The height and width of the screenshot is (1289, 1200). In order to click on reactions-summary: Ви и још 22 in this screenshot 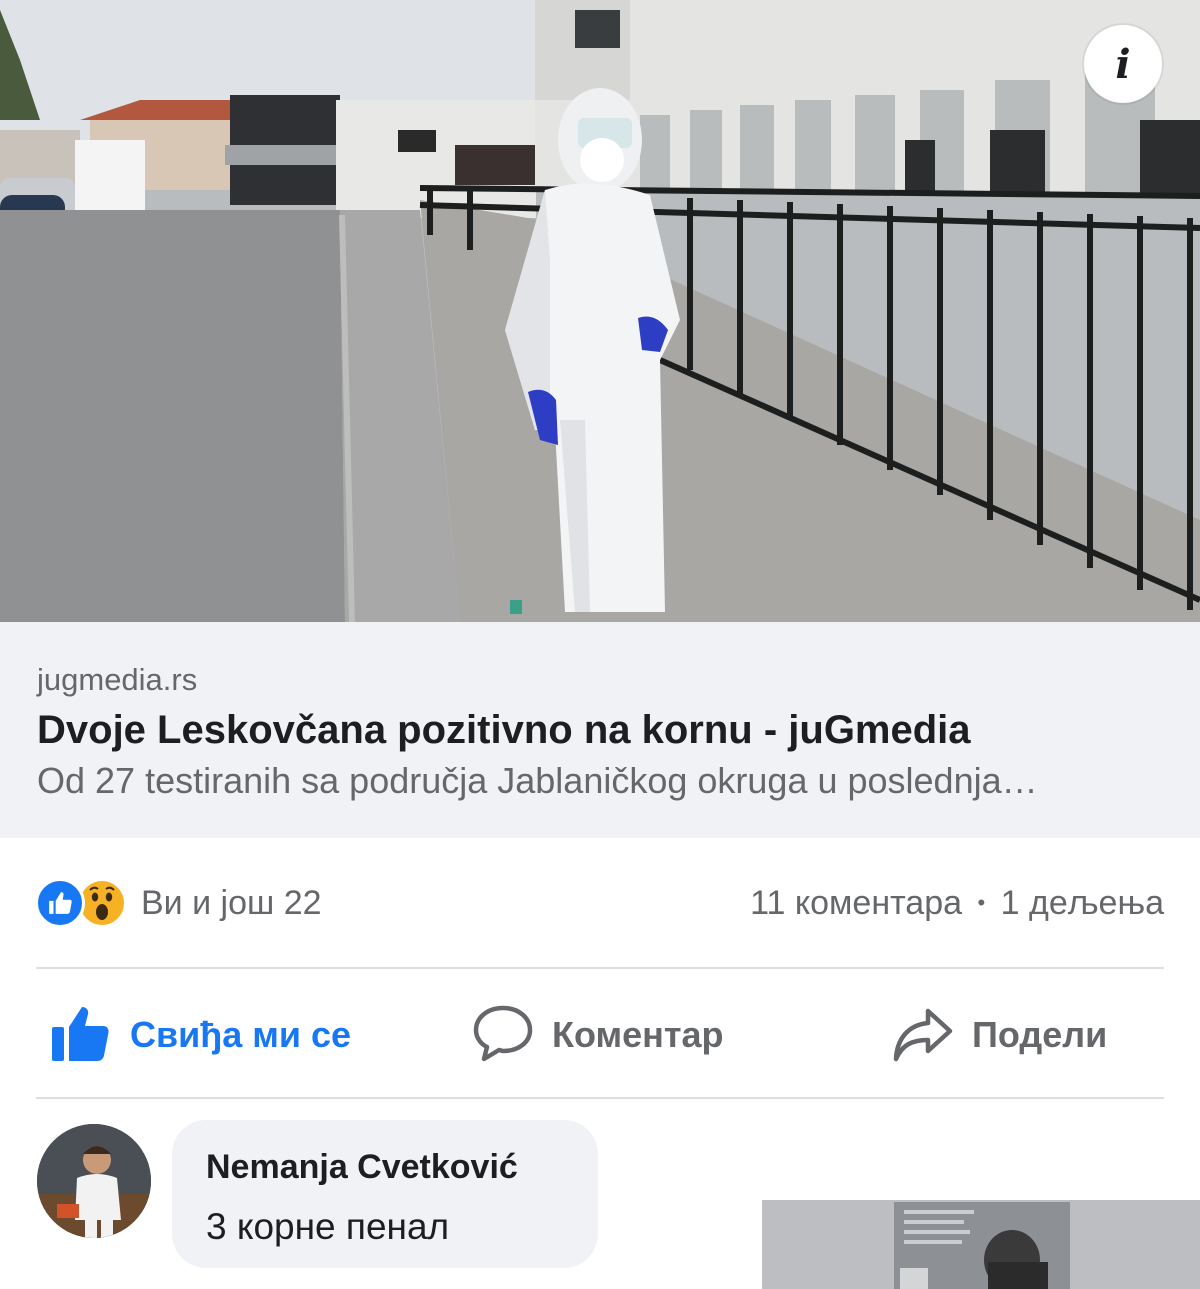, I will do `click(178, 903)`.